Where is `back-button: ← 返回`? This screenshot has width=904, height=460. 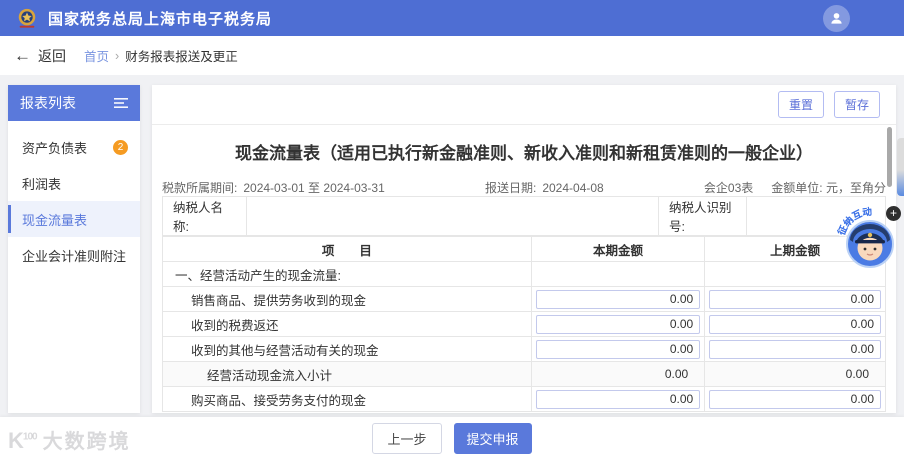 back-button: ← 返回 is located at coordinates (40, 56).